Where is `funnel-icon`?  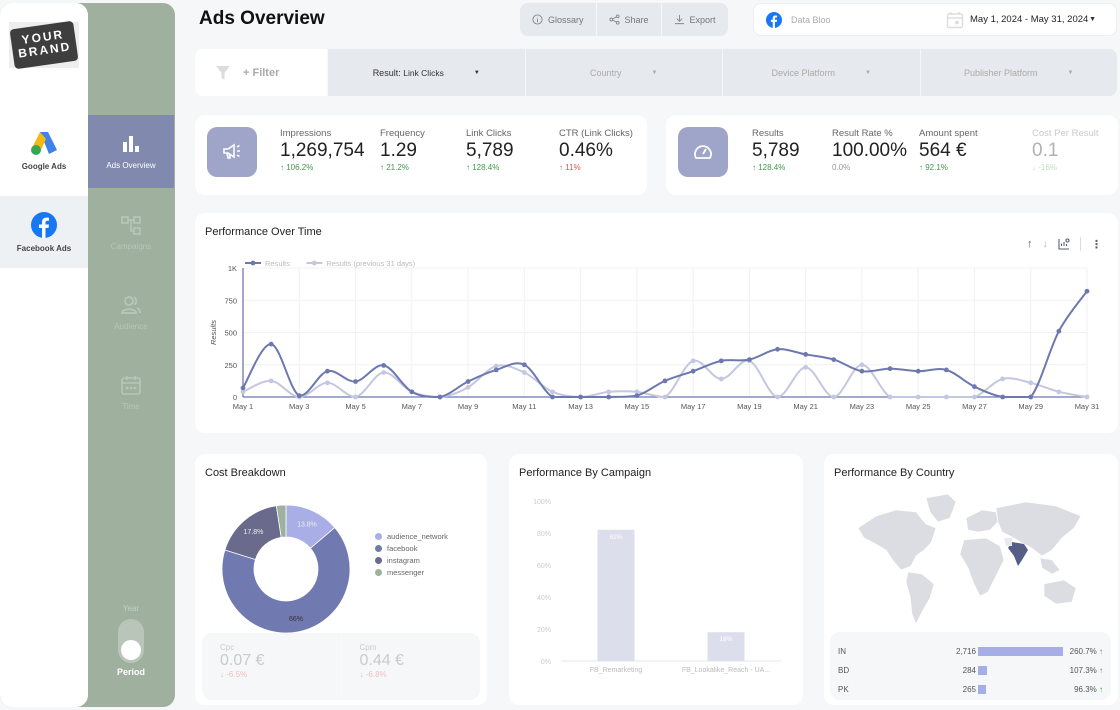
funnel-icon is located at coordinates (223, 72).